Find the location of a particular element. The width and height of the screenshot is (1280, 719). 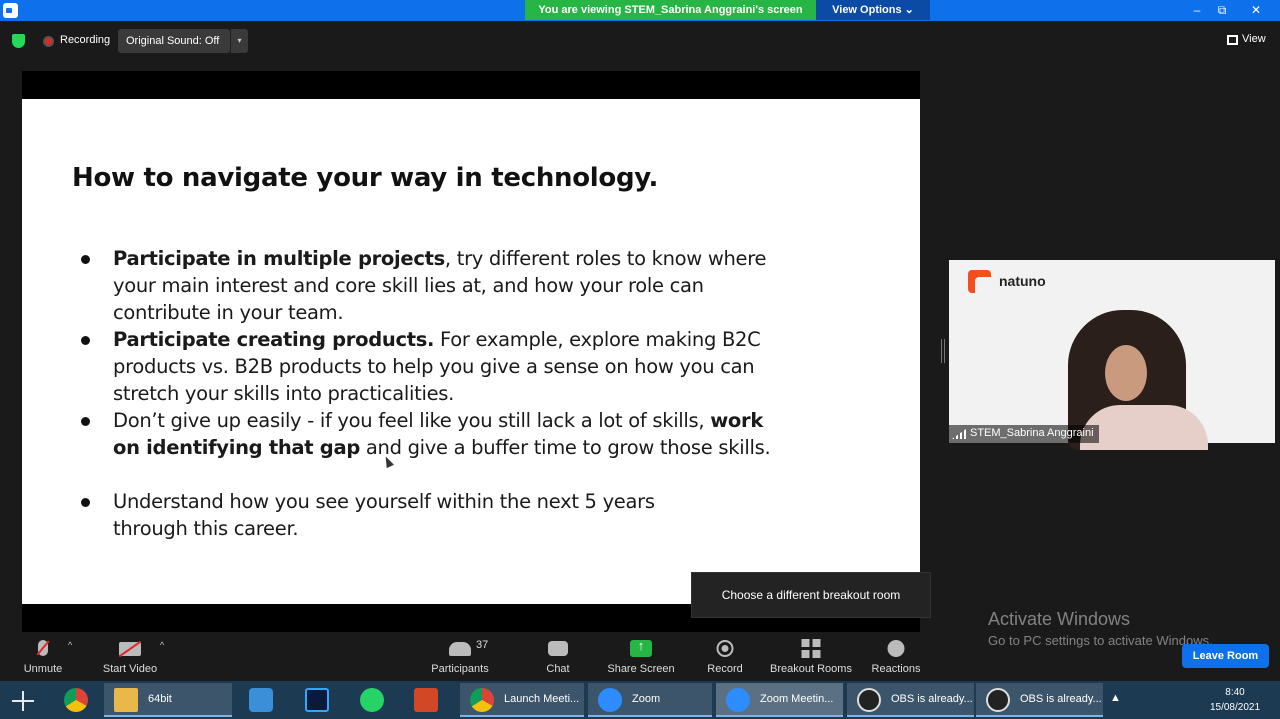

calculator-icon is located at coordinates (261, 700).